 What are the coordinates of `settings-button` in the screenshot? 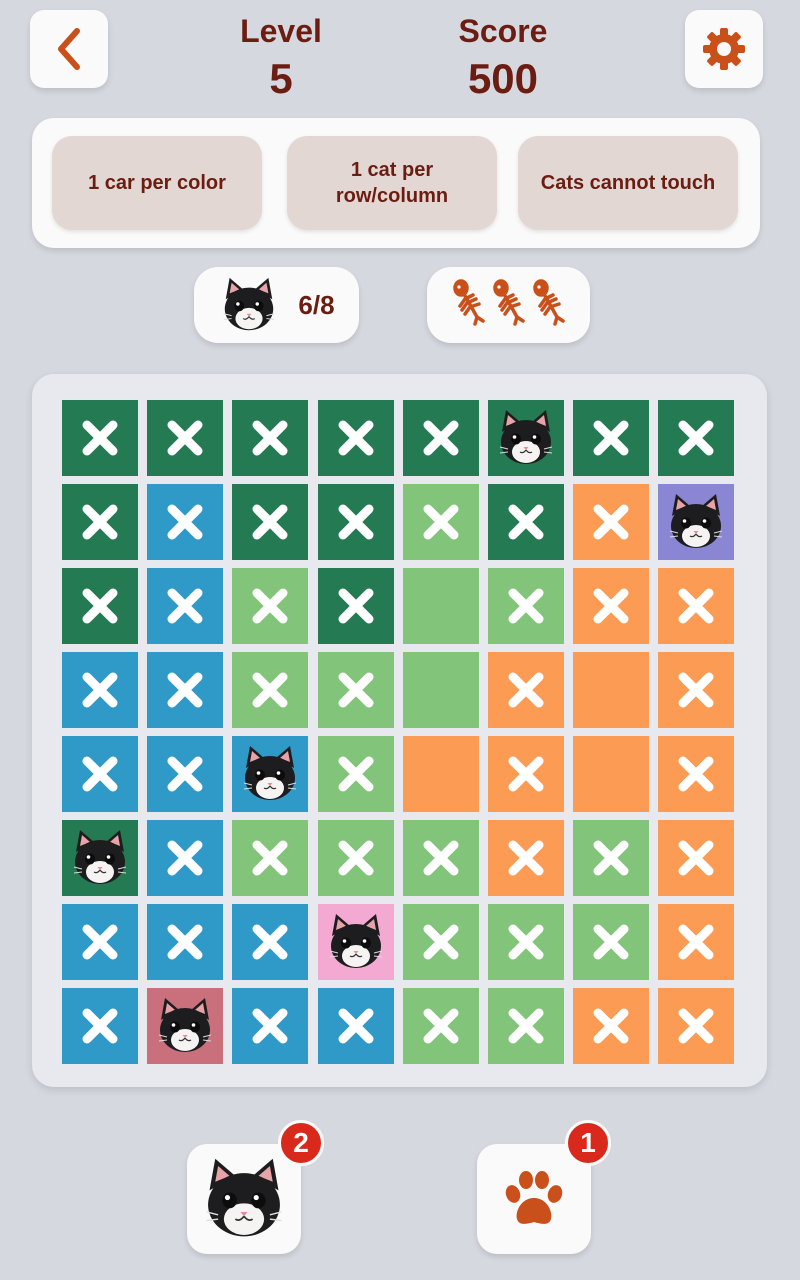 It's located at (724, 49).